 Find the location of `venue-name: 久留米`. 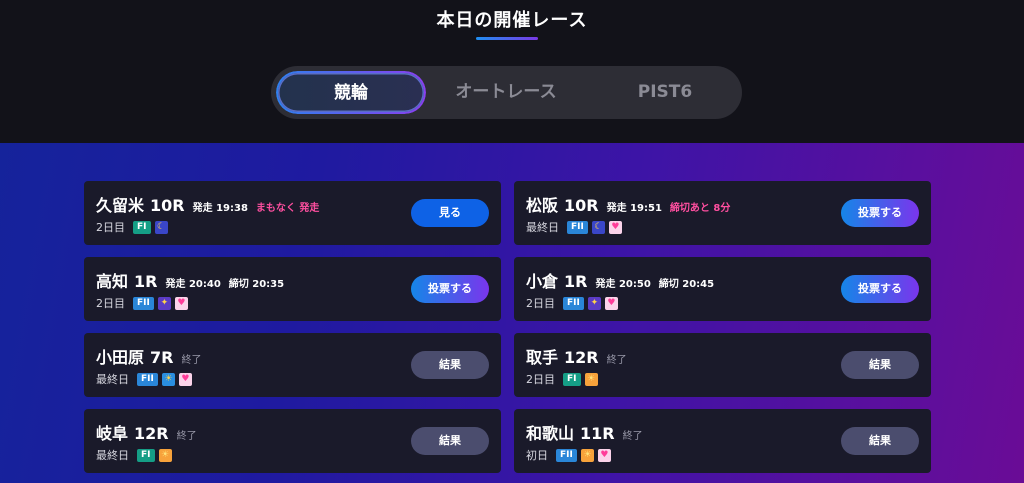

venue-name: 久留米 is located at coordinates (120, 205).